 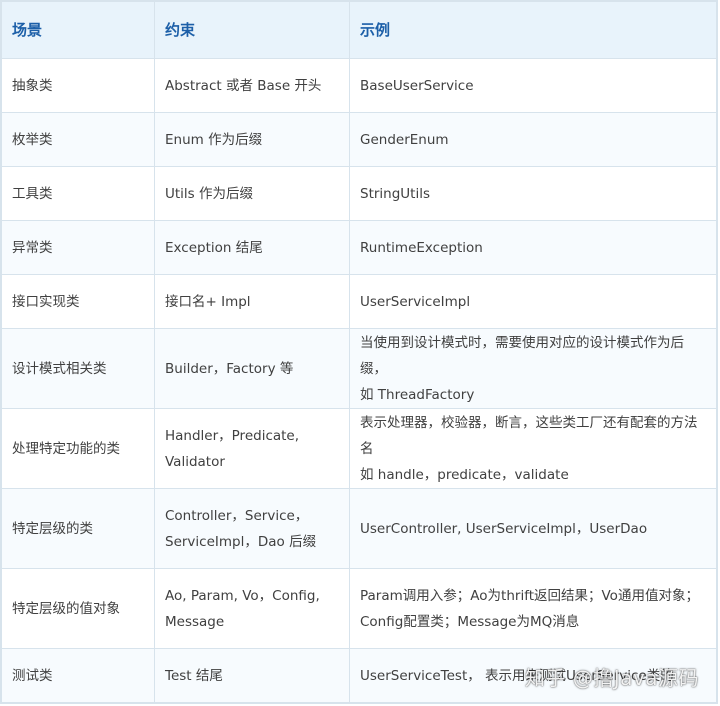 What do you see at coordinates (252, 368) in the screenshot?
I see `cell-constraint: Builder，Factory 等` at bounding box center [252, 368].